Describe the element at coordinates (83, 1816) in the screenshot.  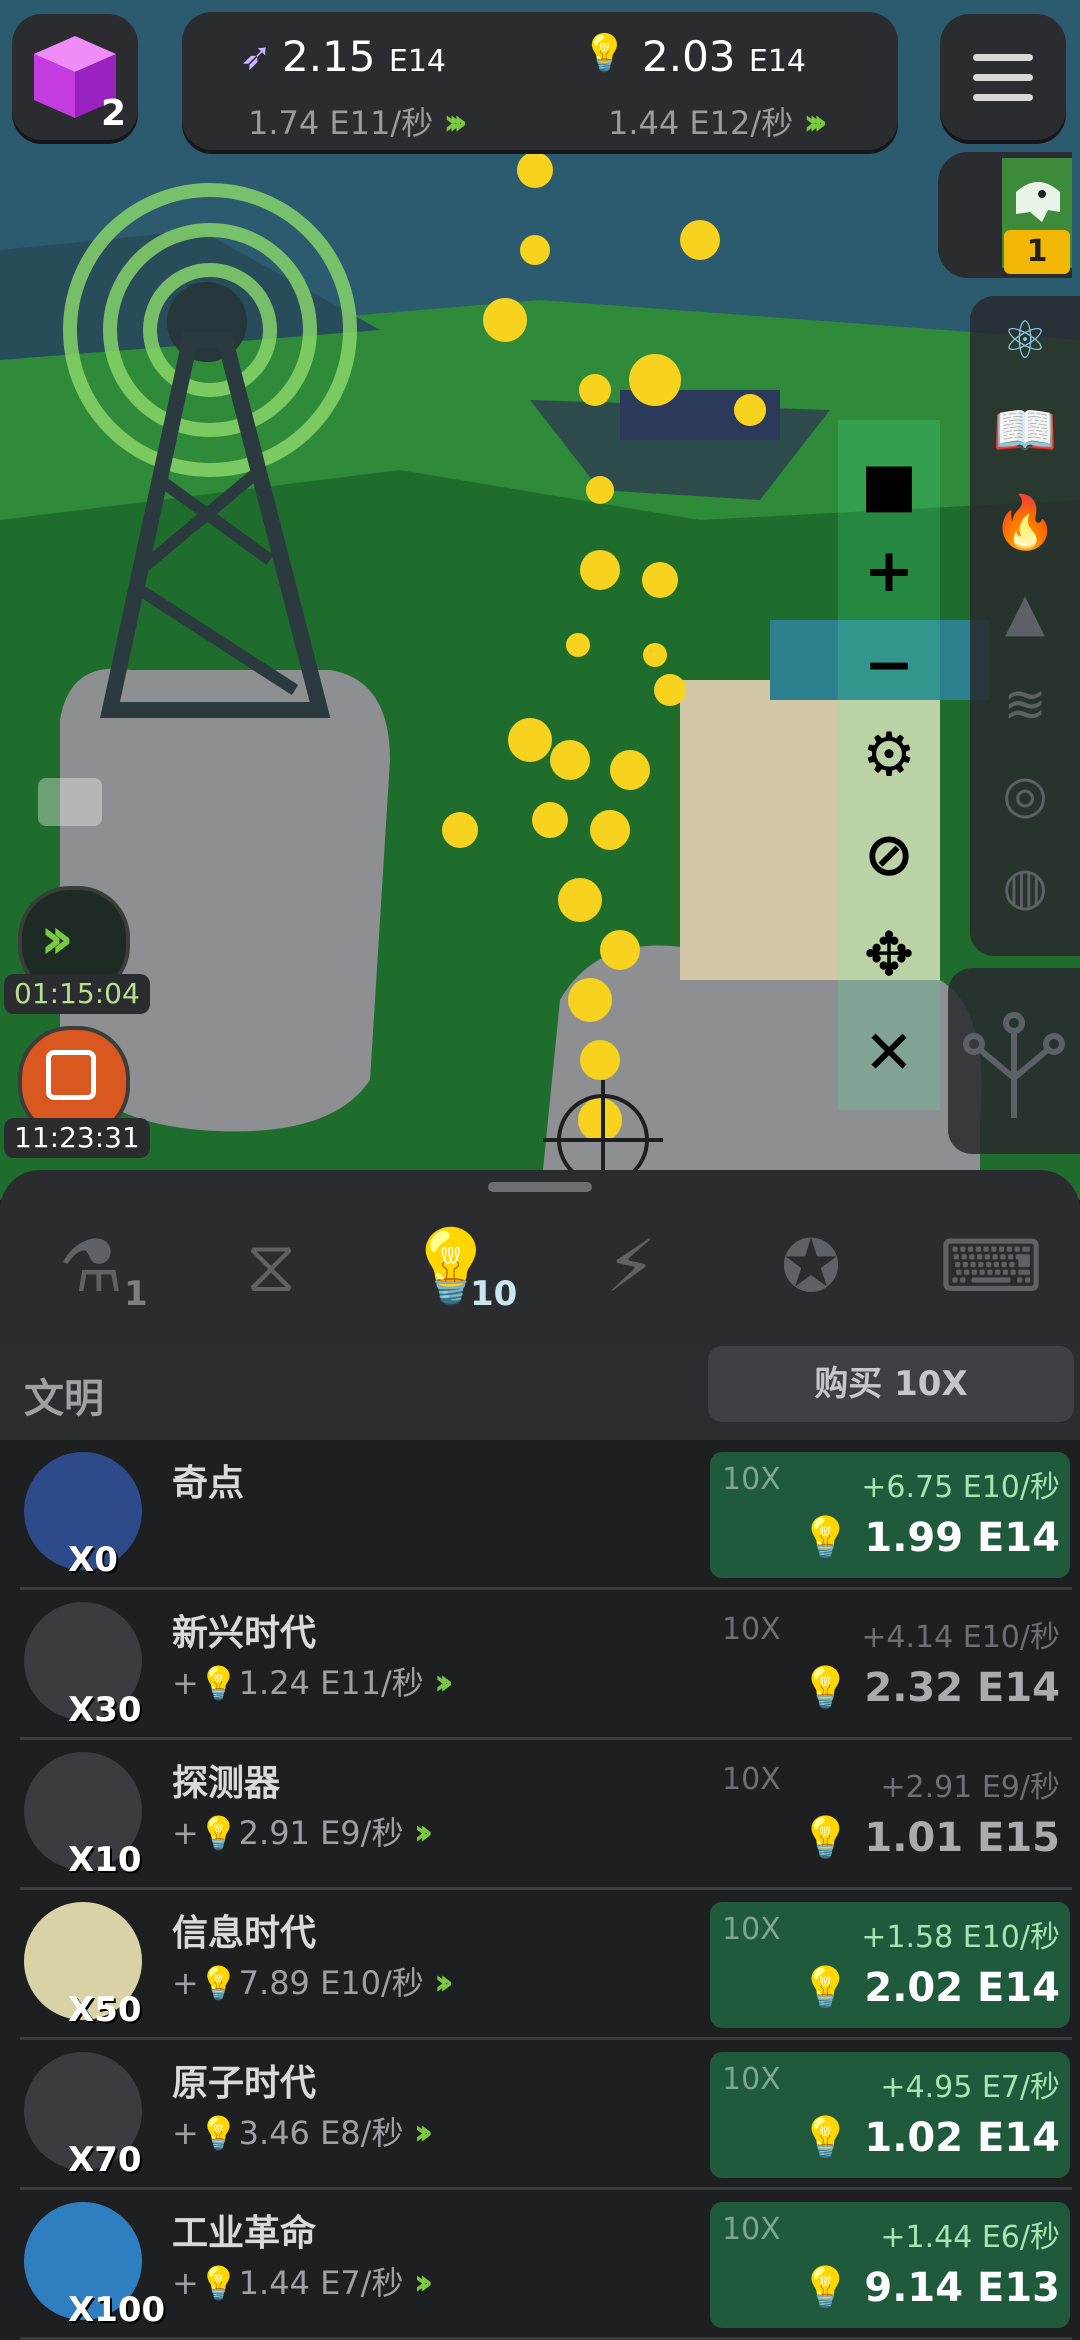
I see `probe-avatar: X10` at that location.